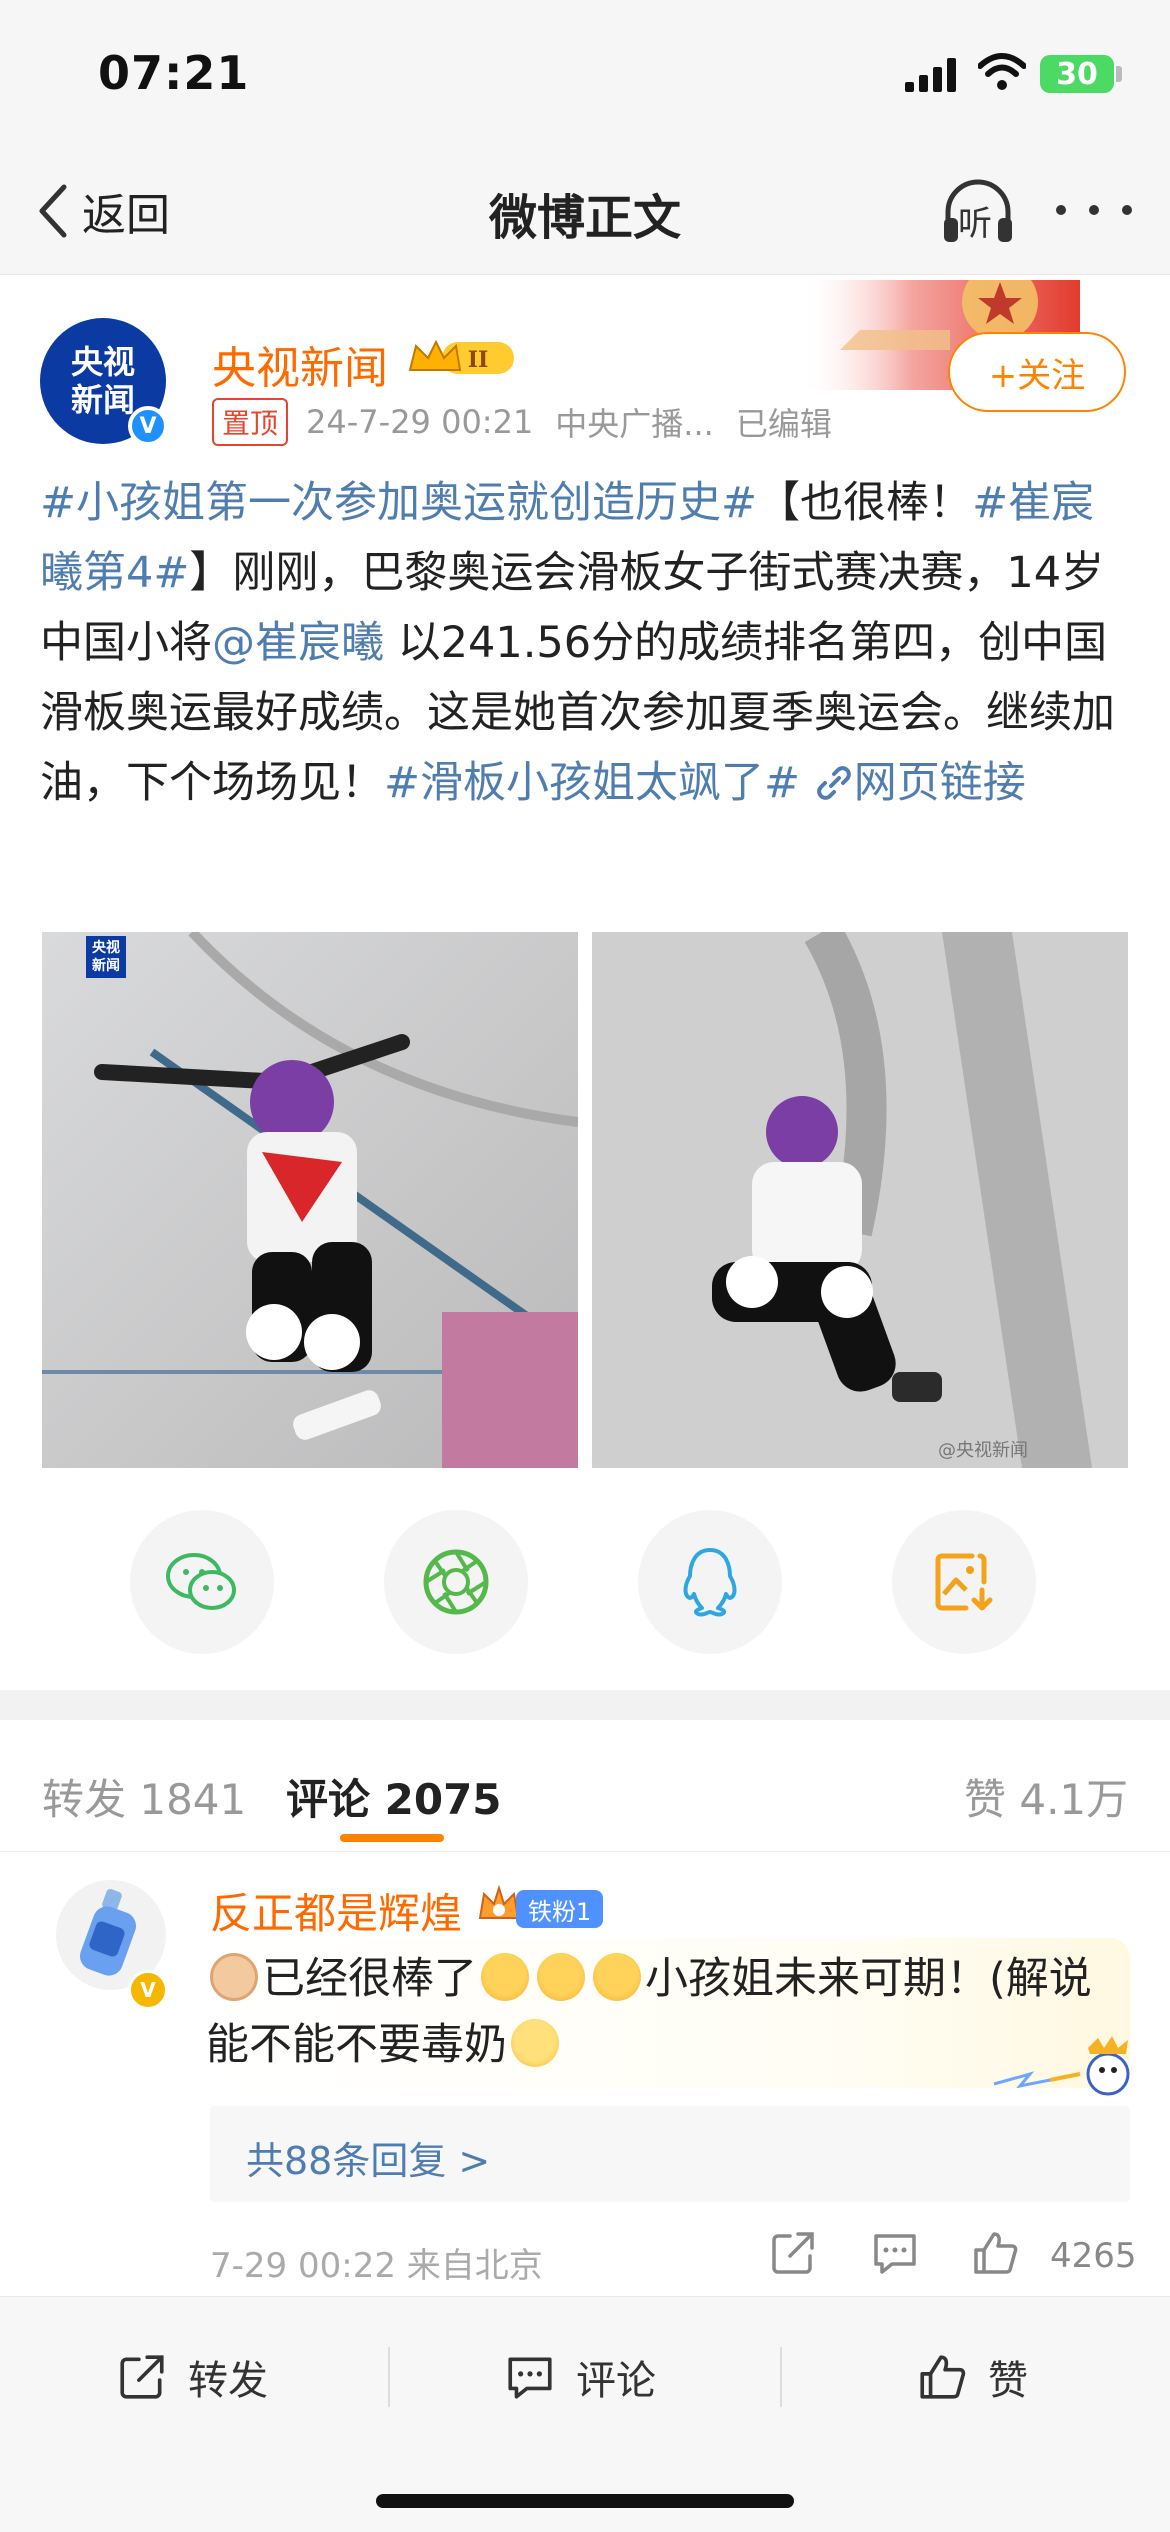  I want to click on active-tab-indicator, so click(392, 1838).